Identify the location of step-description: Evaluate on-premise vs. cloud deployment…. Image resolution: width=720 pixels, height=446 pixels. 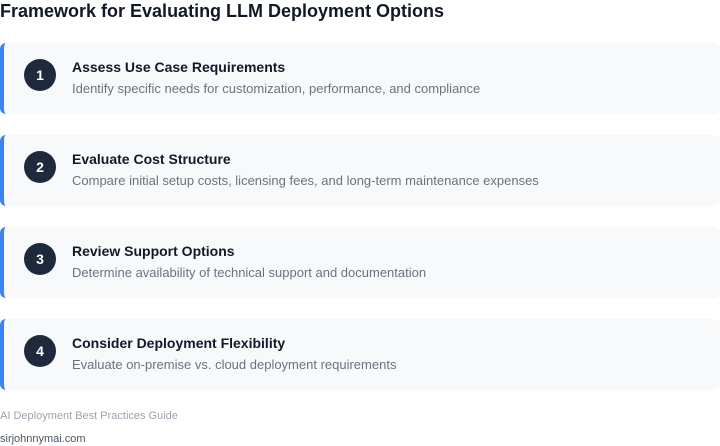
(234, 364).